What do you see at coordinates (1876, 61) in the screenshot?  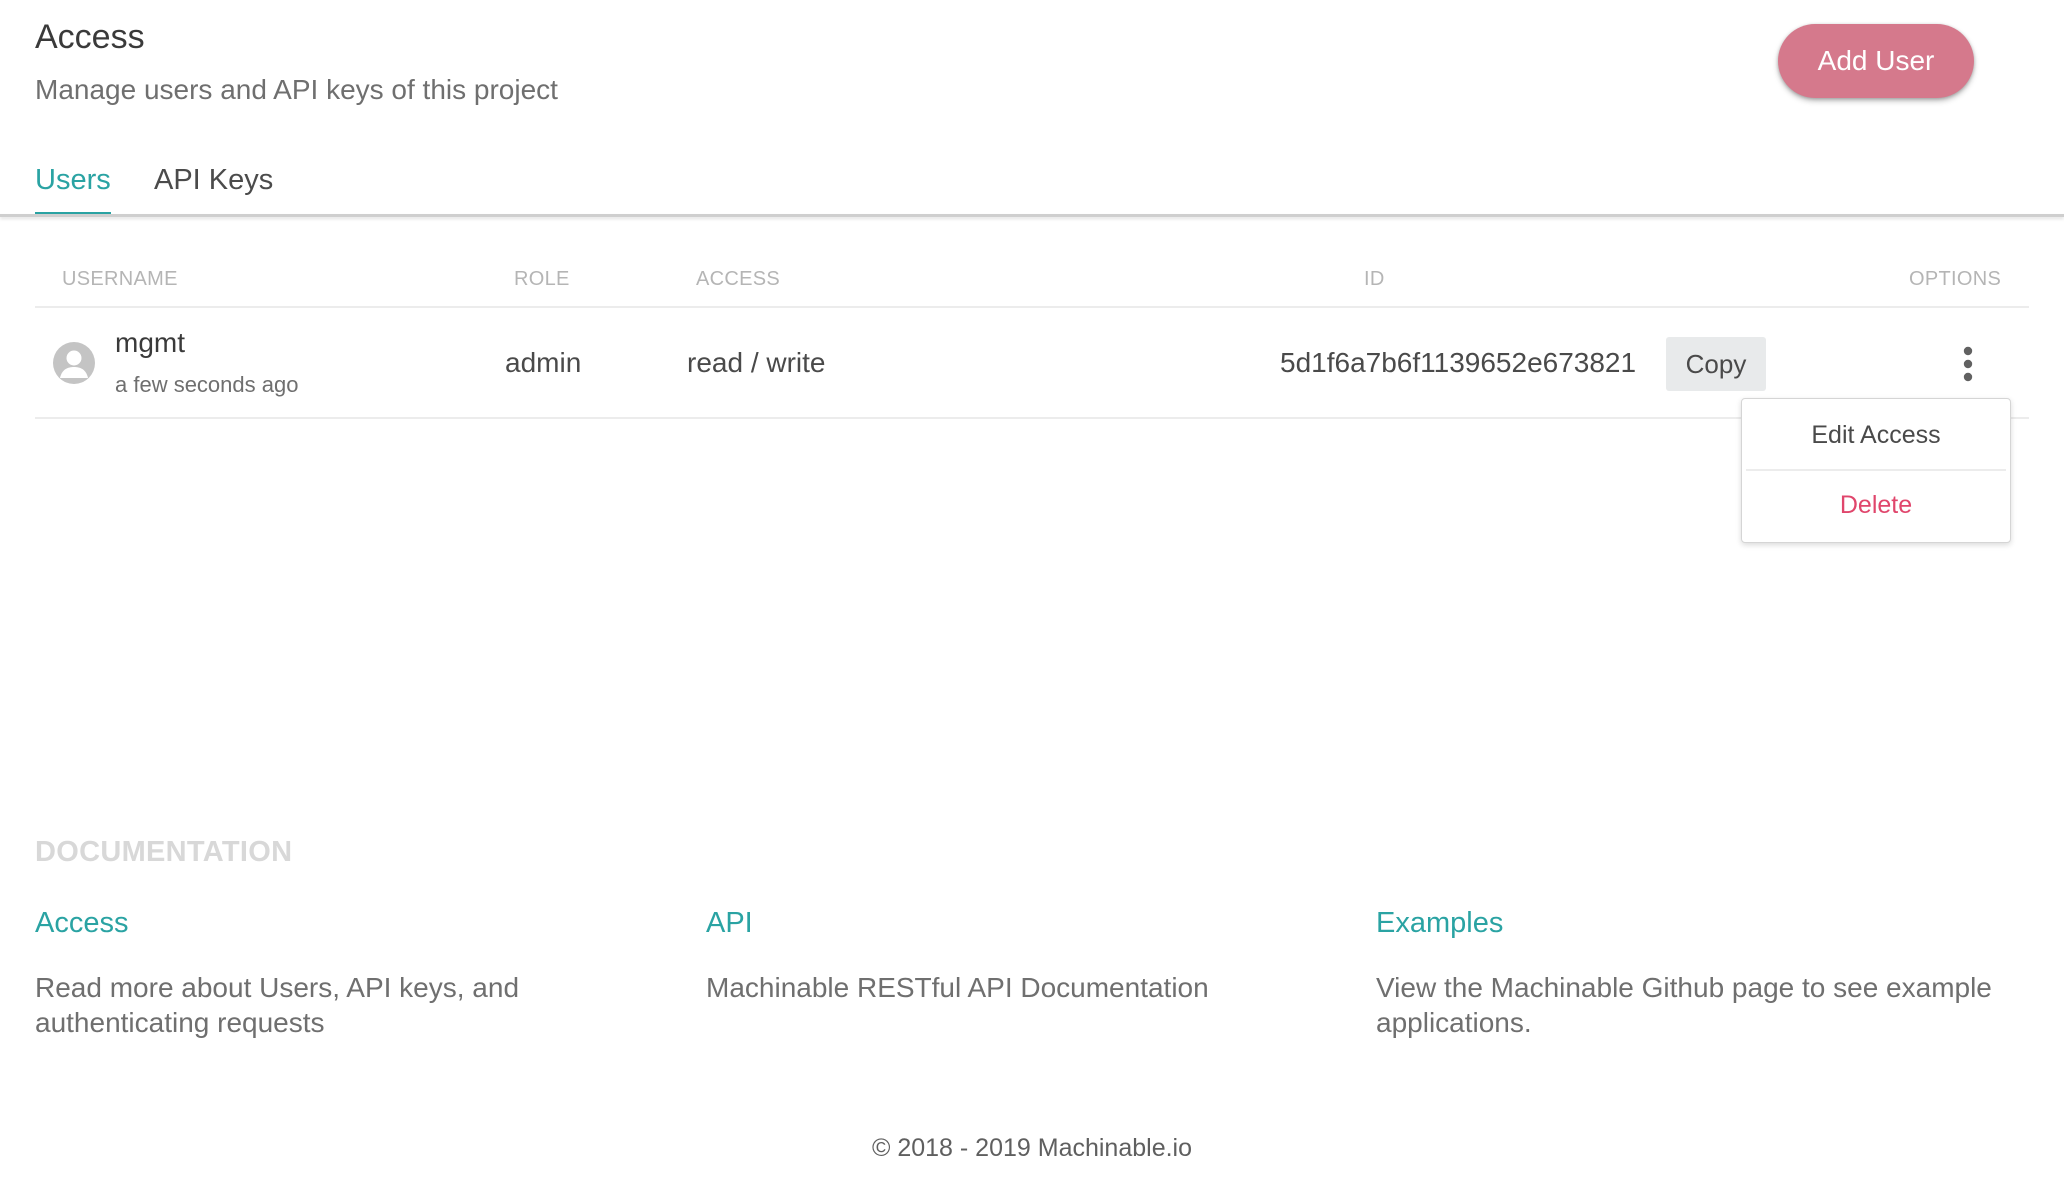 I see `add-user-button: Add User` at bounding box center [1876, 61].